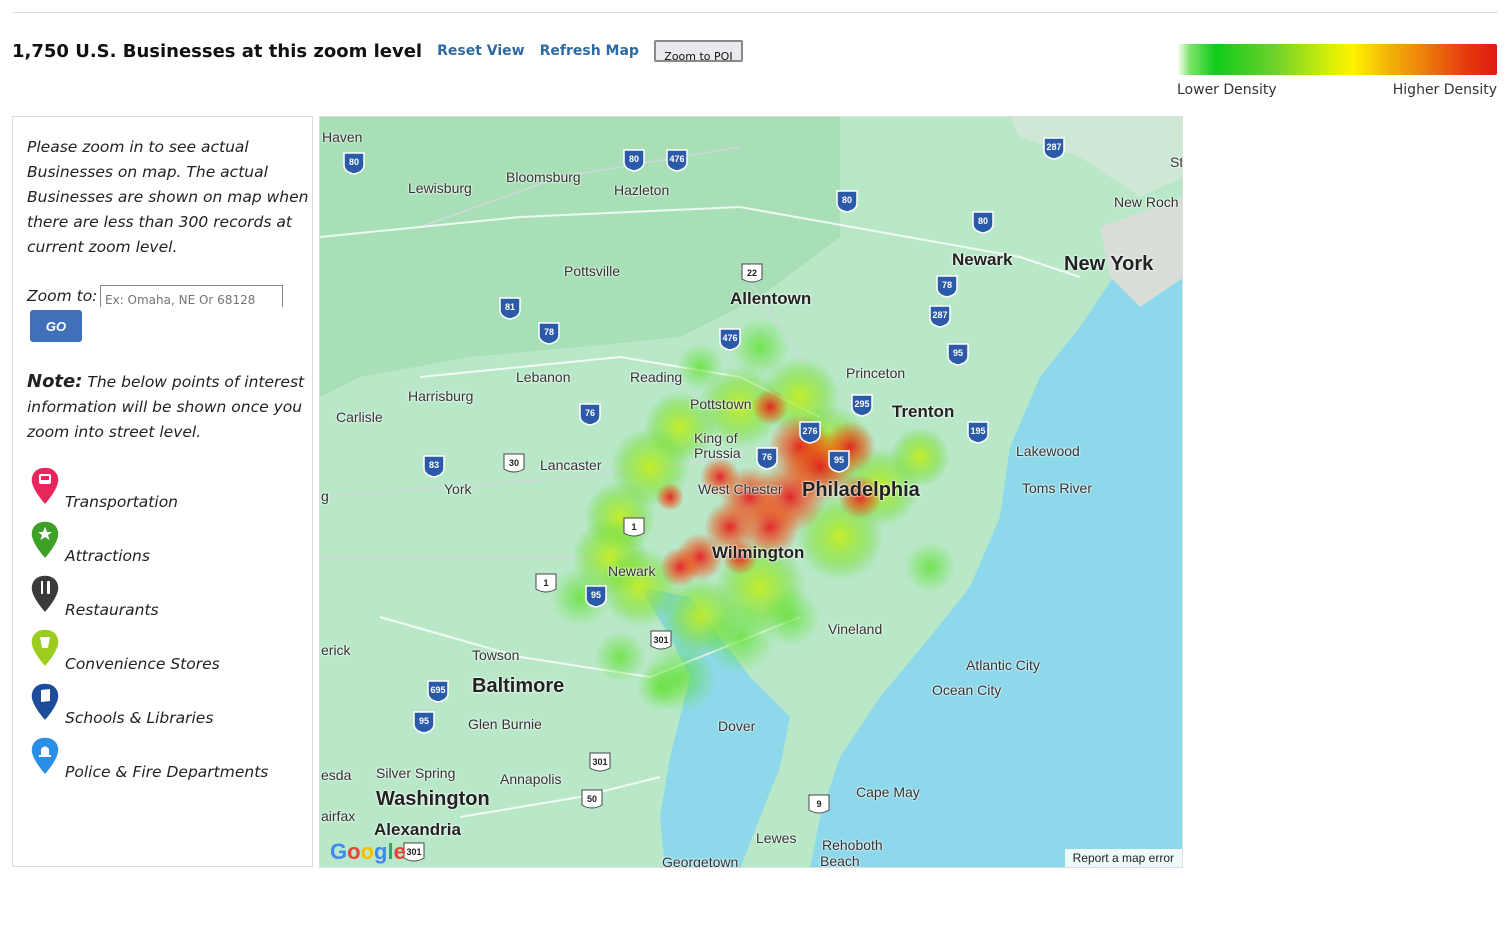 Image resolution: width=1510 pixels, height=933 pixels. Describe the element at coordinates (1337, 59) in the screenshot. I see `density-legend-gradient` at that location.